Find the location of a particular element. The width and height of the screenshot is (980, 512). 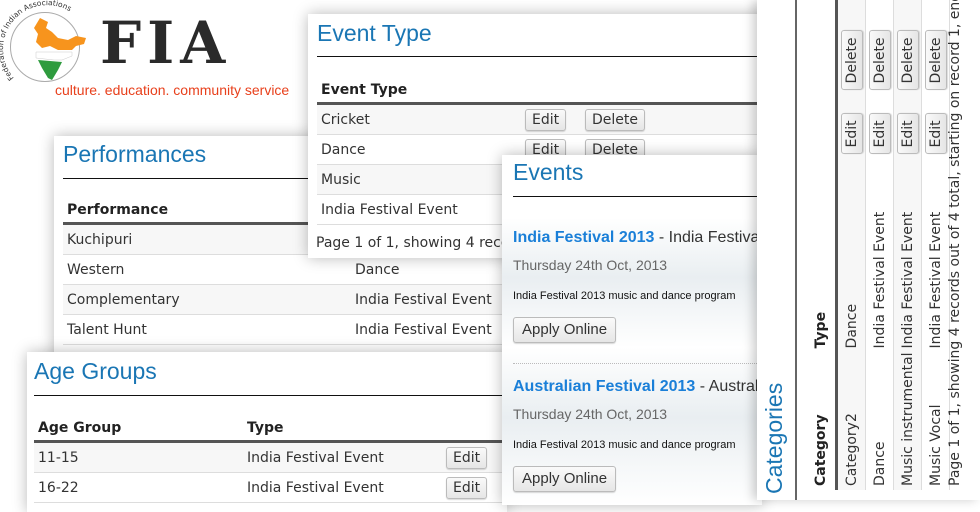

category-cell: Dance is located at coordinates (879, 421).